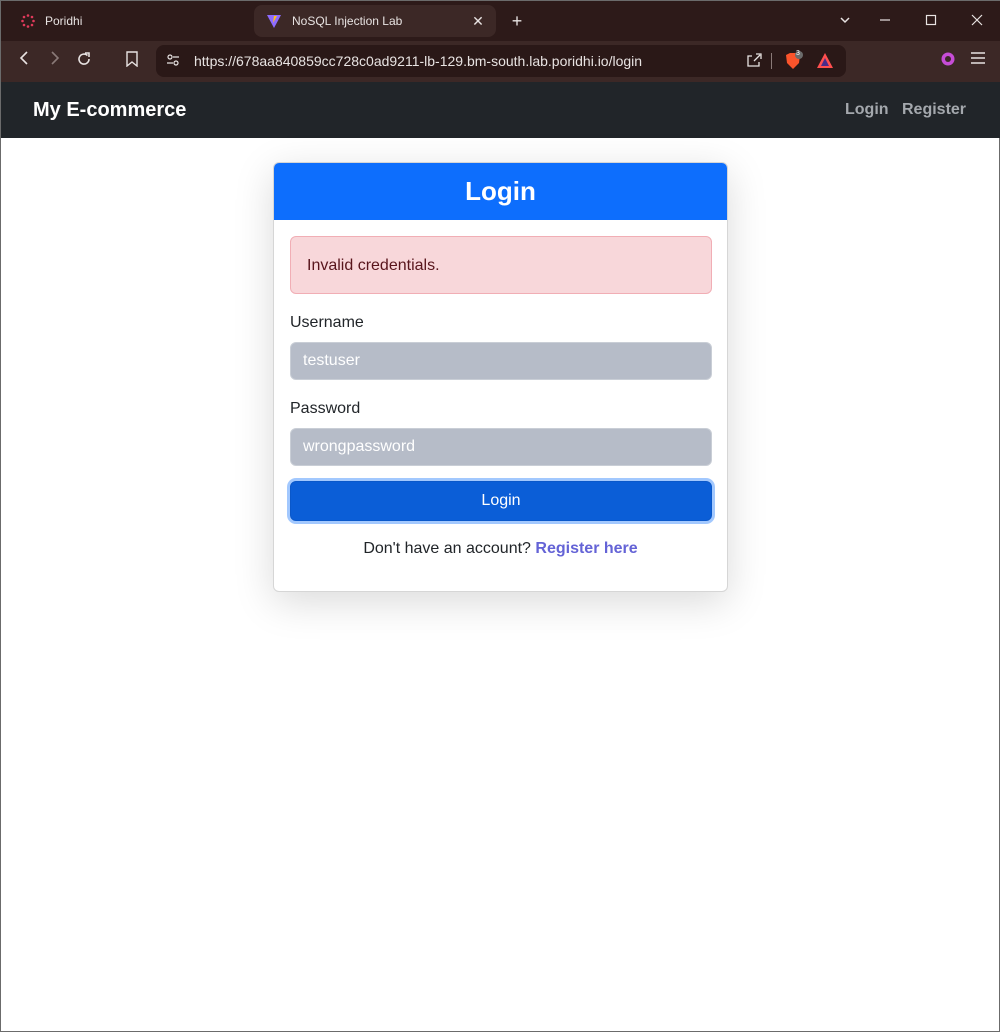 The image size is (1000, 1032). Describe the element at coordinates (501, 501) in the screenshot. I see `login-button: Login` at that location.